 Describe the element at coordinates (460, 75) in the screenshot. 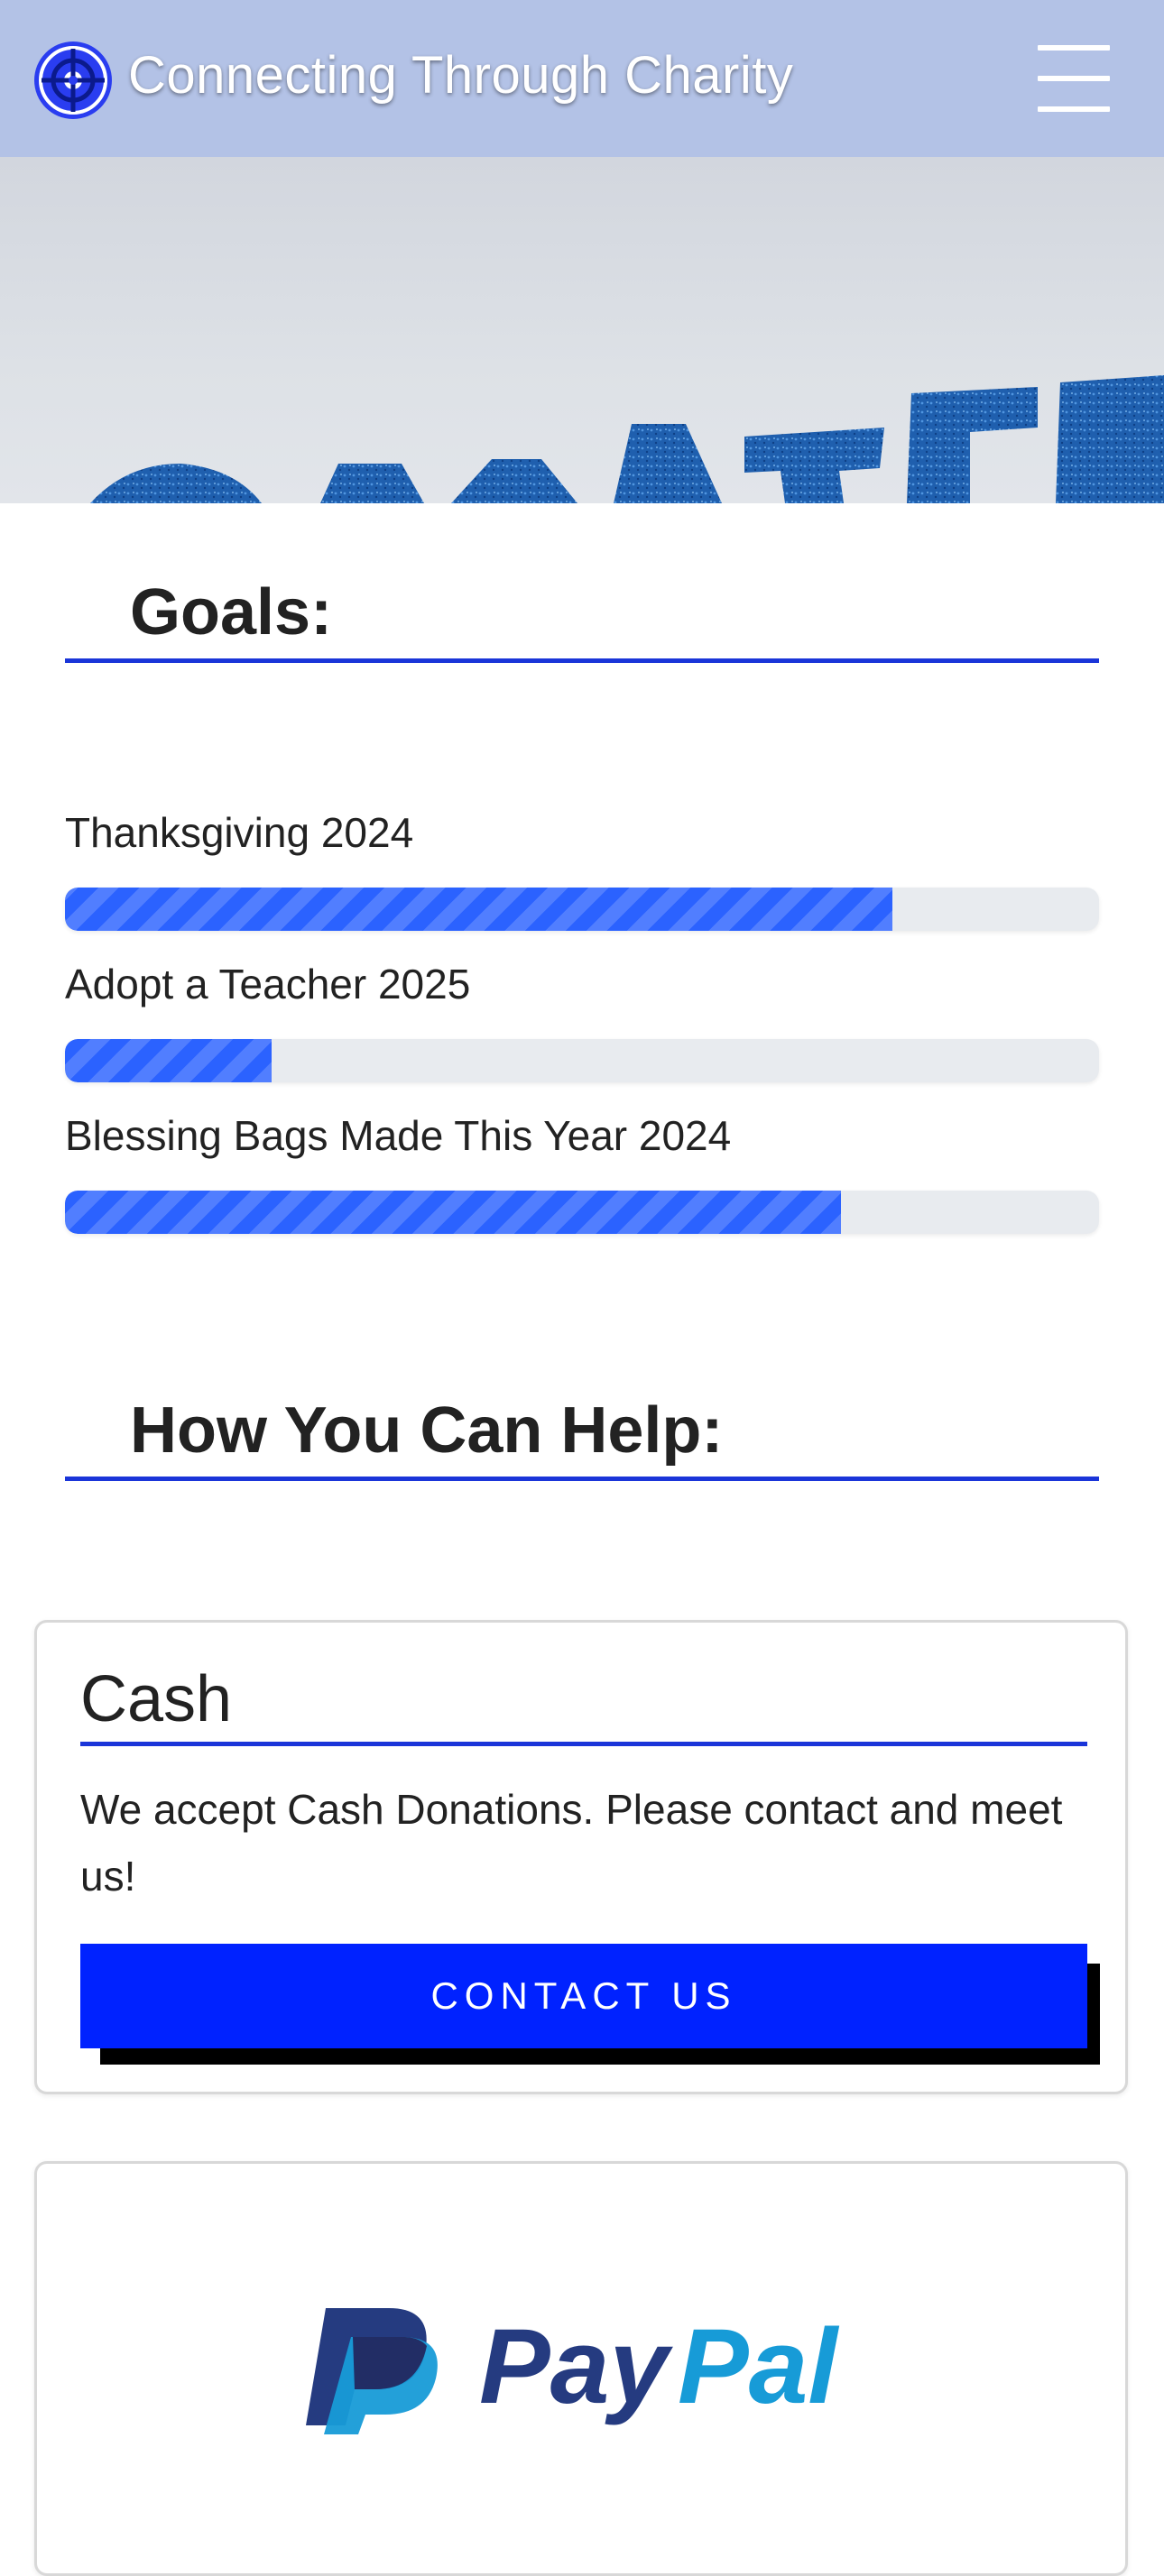

I see `site-title: Connecting Through Charity` at that location.